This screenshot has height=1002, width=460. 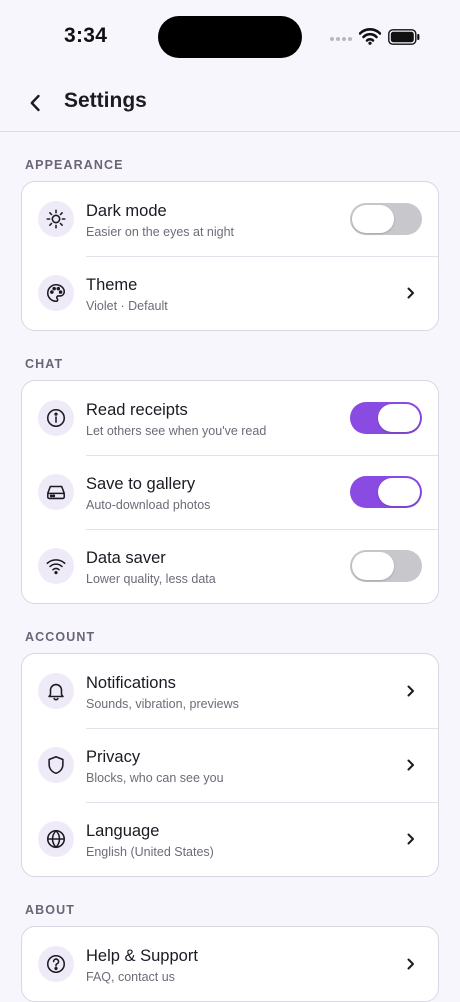 I want to click on section-header-about: ABOUT, so click(x=50, y=910).